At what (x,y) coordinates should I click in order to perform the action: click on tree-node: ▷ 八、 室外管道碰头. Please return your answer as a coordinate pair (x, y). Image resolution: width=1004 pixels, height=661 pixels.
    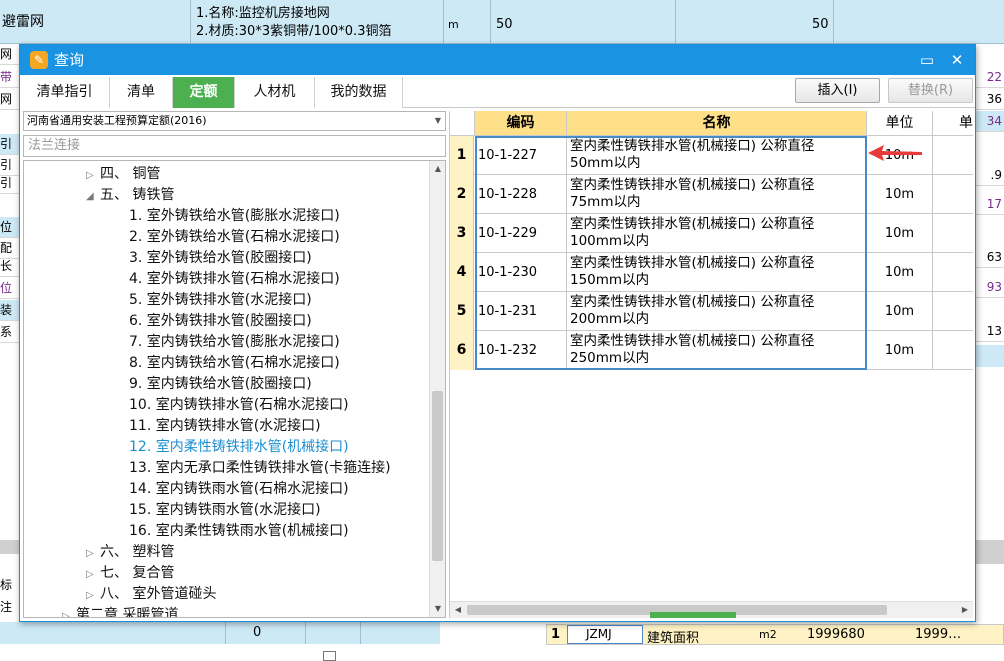
    Looking at the image, I should click on (151, 594).